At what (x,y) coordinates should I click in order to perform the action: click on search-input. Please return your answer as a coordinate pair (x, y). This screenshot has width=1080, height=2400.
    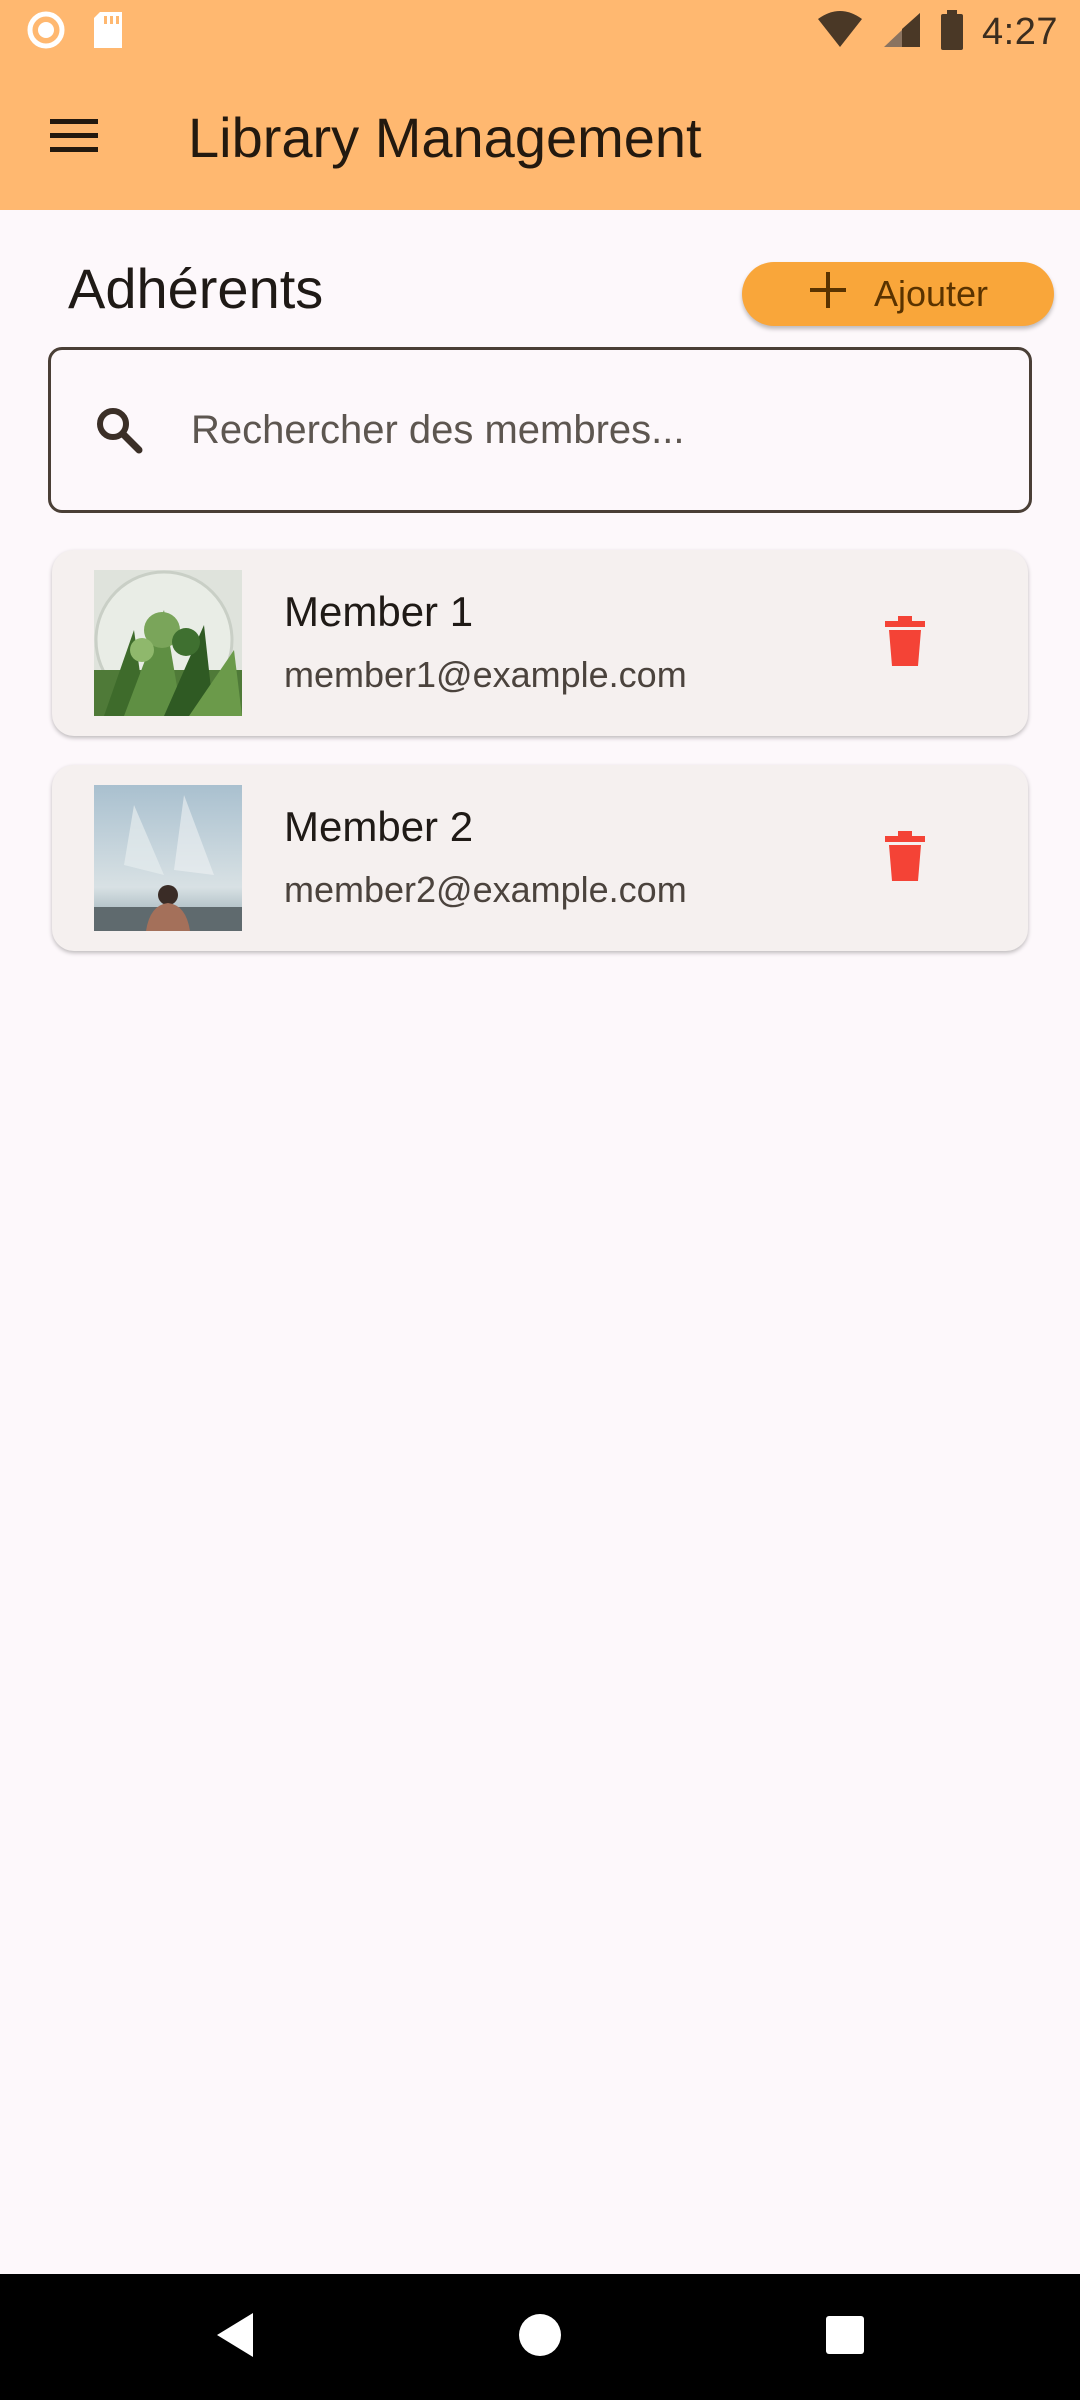
    Looking at the image, I should click on (610, 430).